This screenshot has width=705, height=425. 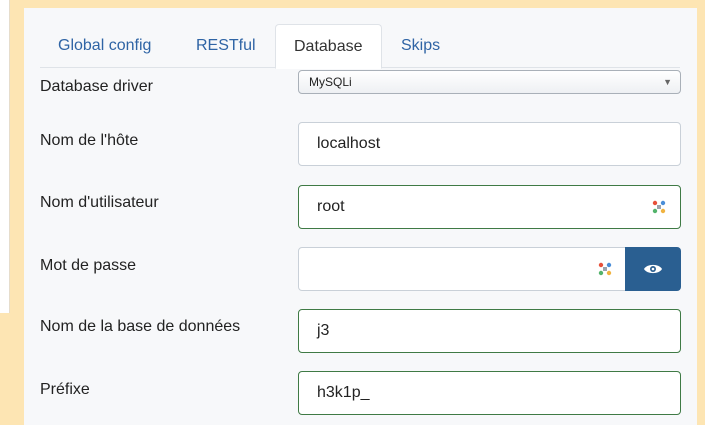 What do you see at coordinates (489, 144) in the screenshot?
I see `host-input: localhost` at bounding box center [489, 144].